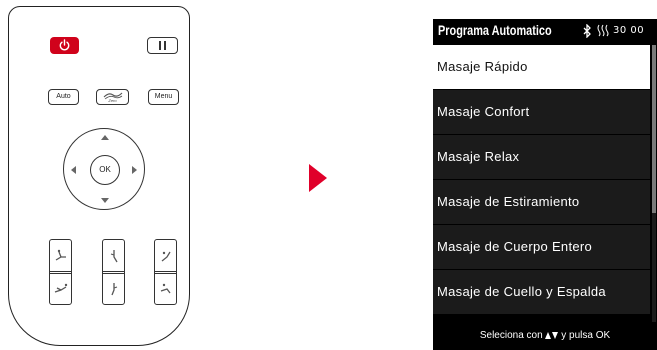  What do you see at coordinates (548, 335) in the screenshot?
I see `triangle-up-icon` at bounding box center [548, 335].